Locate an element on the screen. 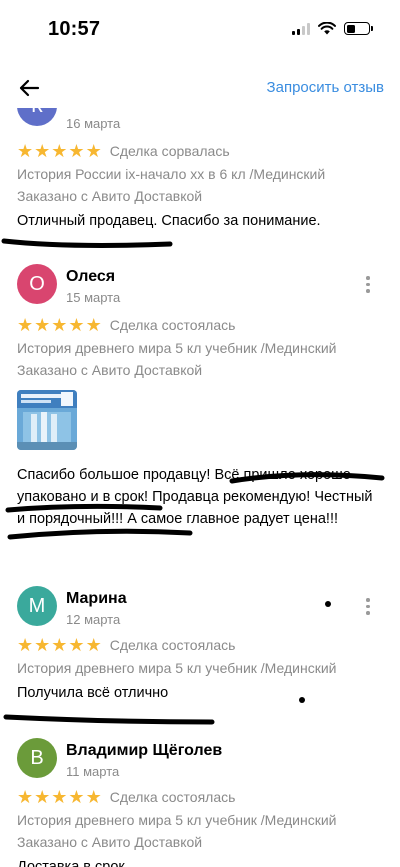  status-icons is located at coordinates (332, 28).